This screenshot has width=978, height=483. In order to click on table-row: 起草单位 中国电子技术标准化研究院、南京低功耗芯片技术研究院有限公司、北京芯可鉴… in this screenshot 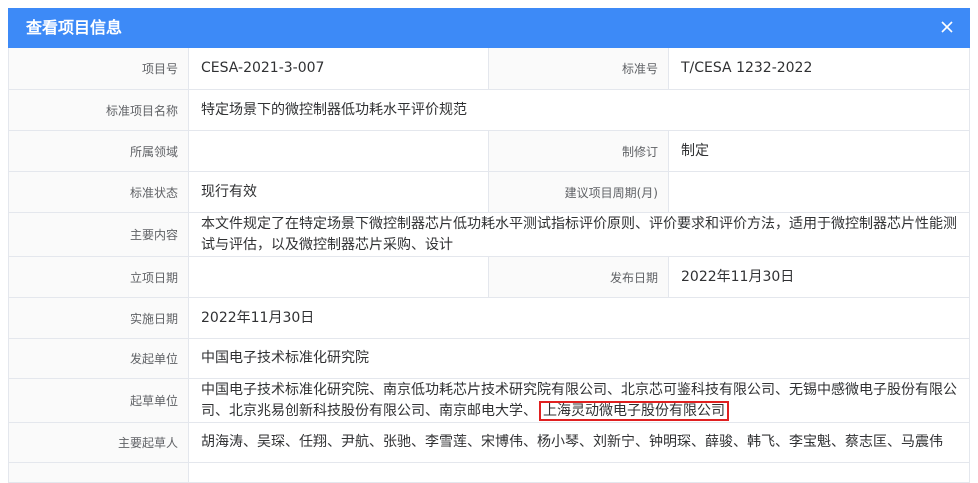, I will do `click(489, 401)`.